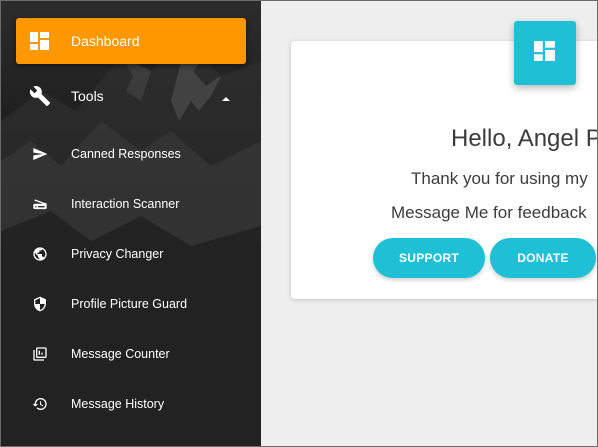 This screenshot has height=447, width=598. I want to click on shield-icon, so click(40, 304).